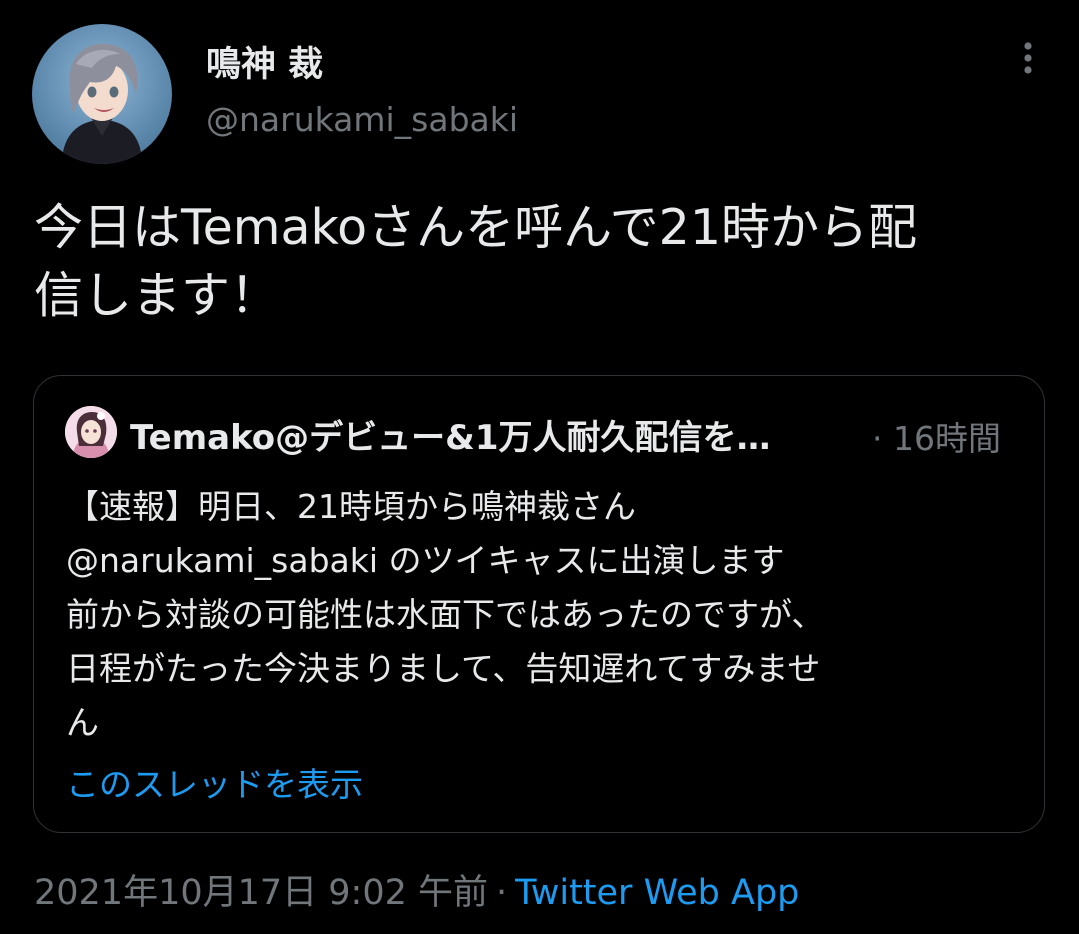 This screenshot has height=934, width=1079. Describe the element at coordinates (214, 782) in the screenshot. I see `show-thread-link: このスレッドを表示` at that location.